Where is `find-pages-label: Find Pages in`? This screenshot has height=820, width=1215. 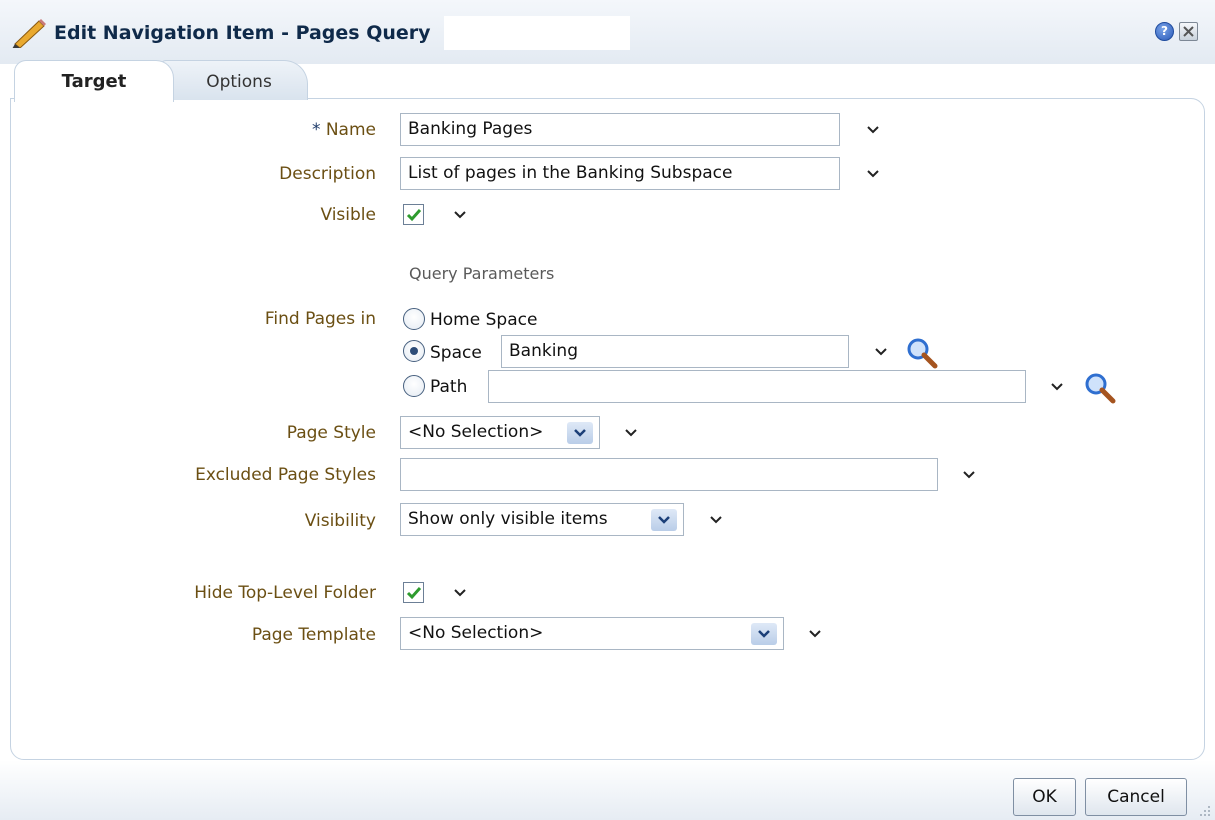 find-pages-label: Find Pages in is located at coordinates (320, 319).